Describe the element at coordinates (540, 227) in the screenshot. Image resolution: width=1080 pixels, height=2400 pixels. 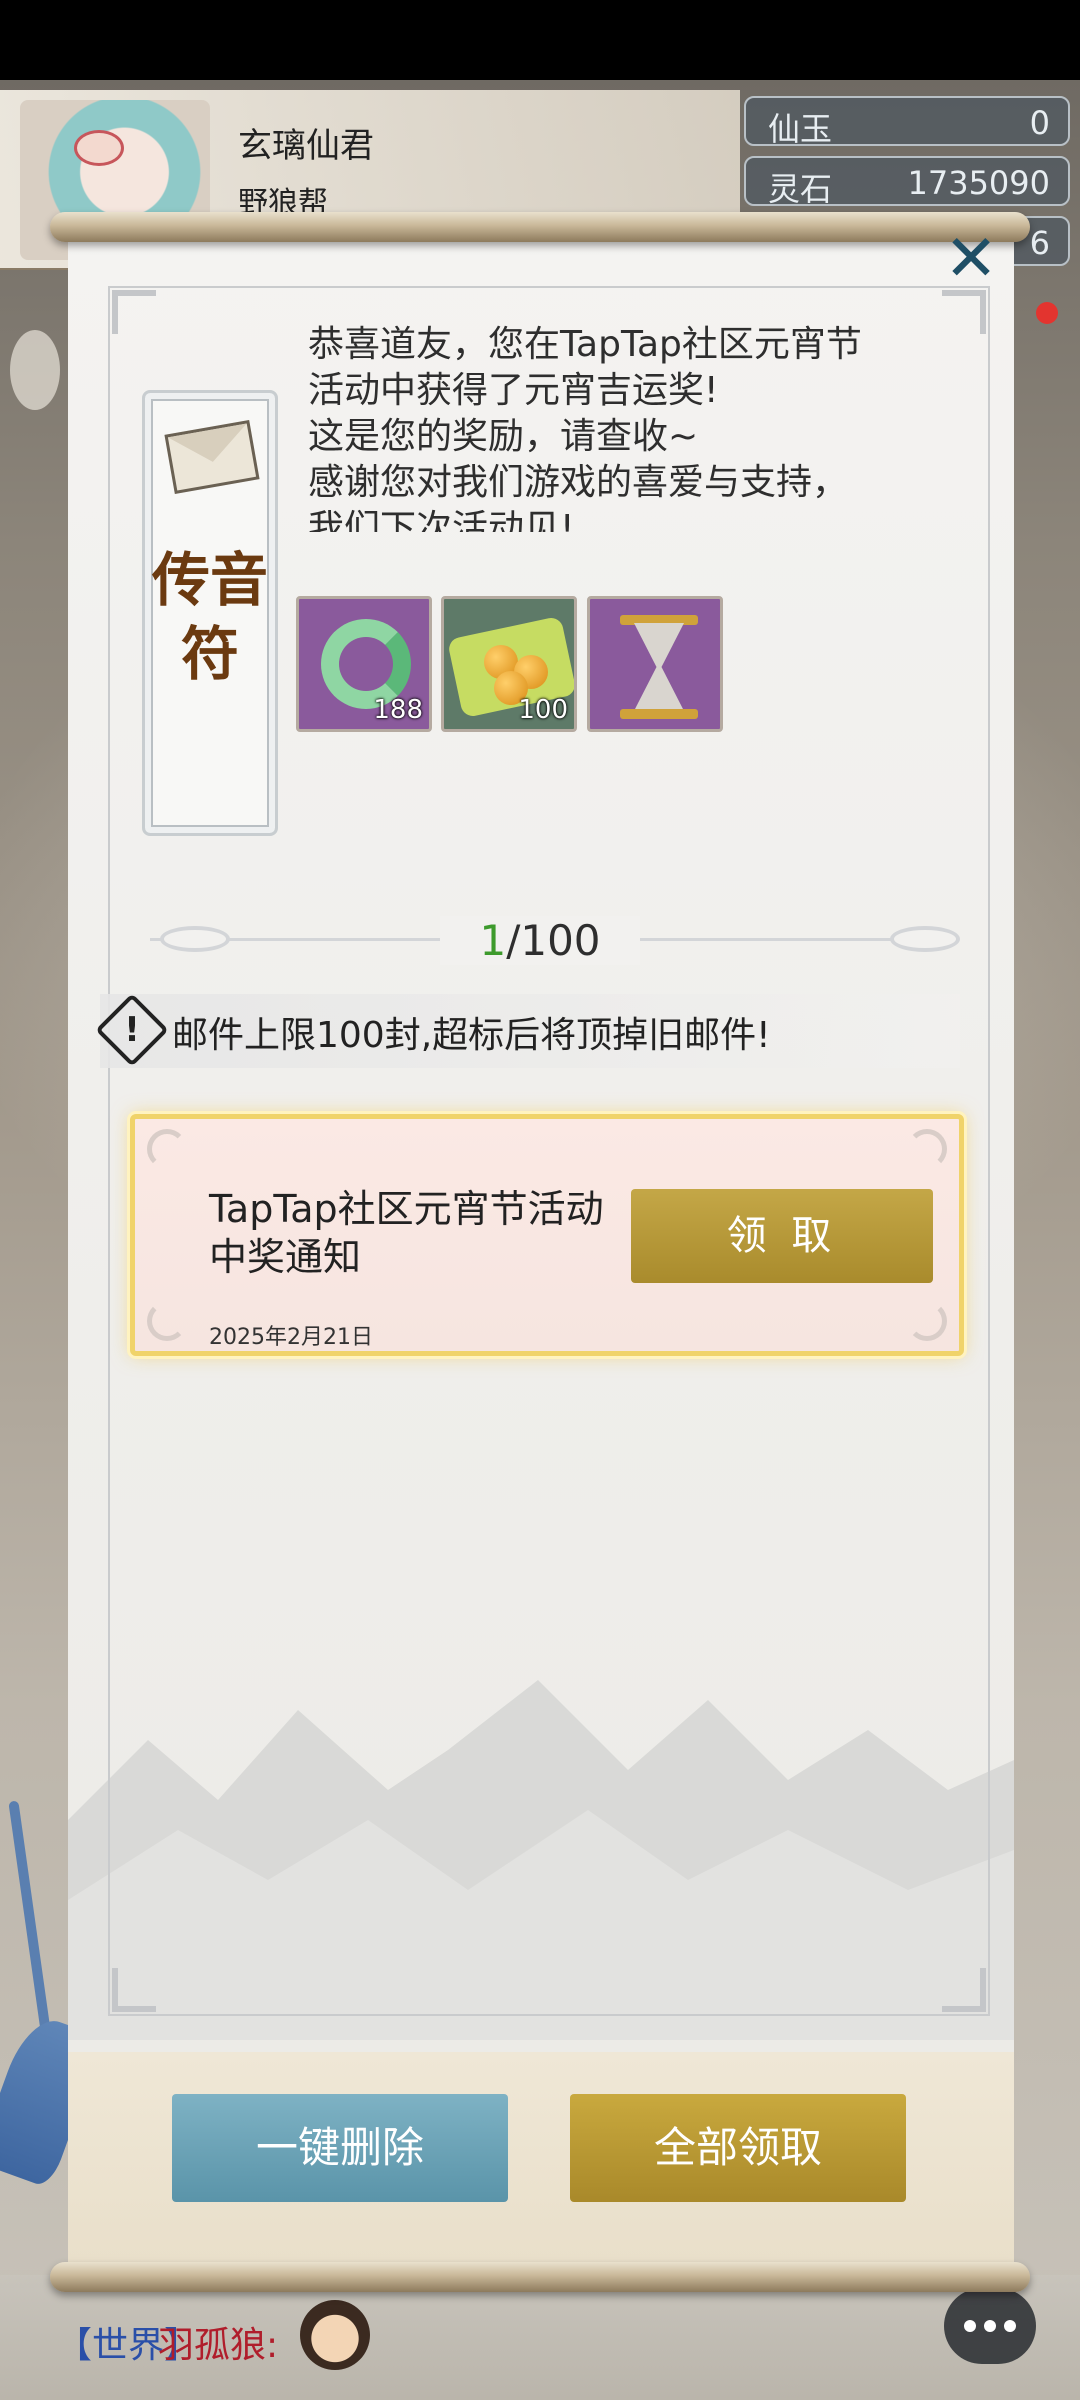
I see `scroll-rod-top` at that location.